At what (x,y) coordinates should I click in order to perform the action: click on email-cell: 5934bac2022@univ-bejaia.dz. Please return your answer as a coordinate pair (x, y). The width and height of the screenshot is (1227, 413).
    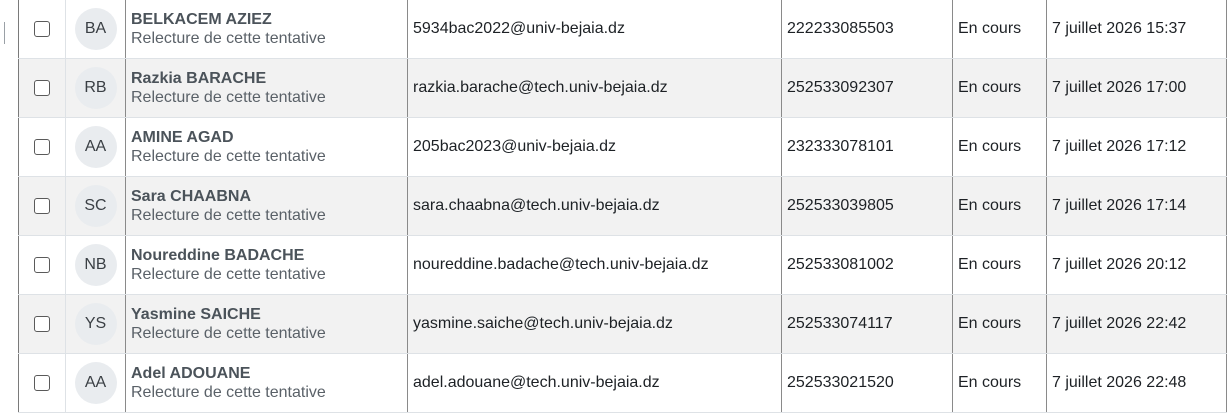
    Looking at the image, I should click on (594, 29).